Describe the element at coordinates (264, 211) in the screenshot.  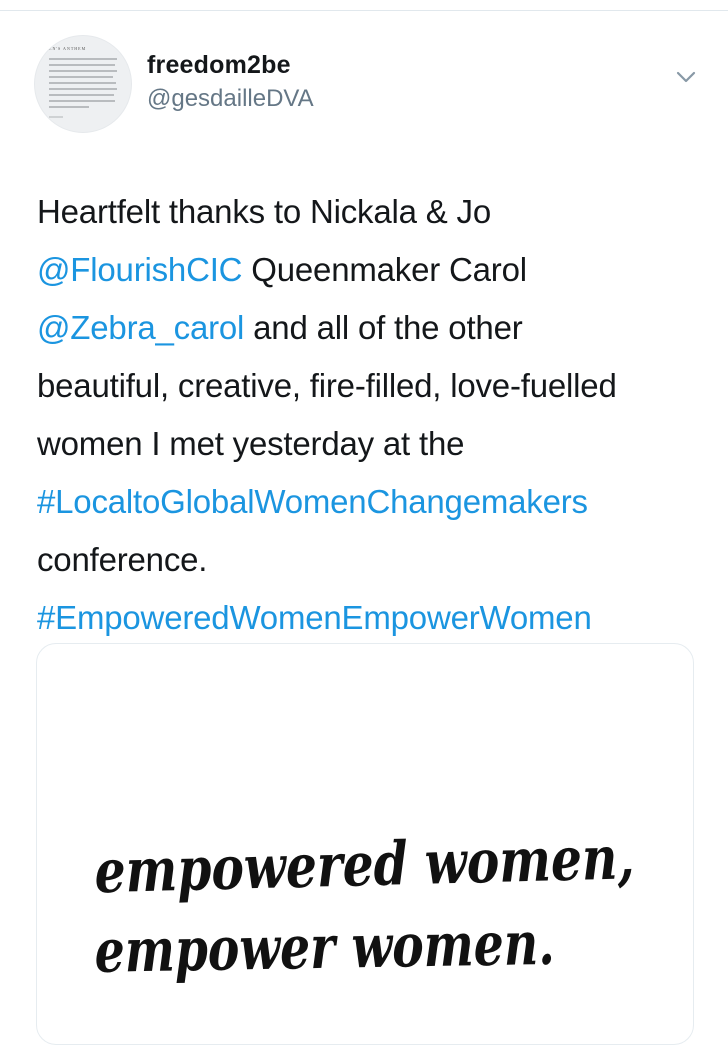
I see `tweet-text-segment: Heartfelt thanks to Nickala & Jo` at that location.